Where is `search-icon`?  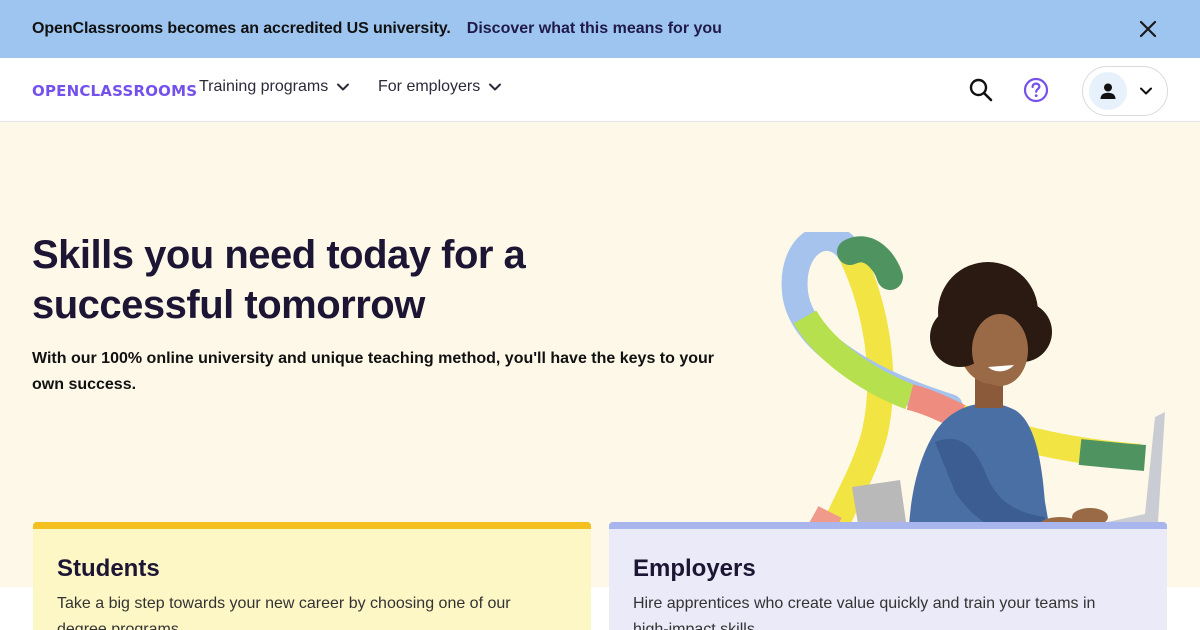 search-icon is located at coordinates (981, 90).